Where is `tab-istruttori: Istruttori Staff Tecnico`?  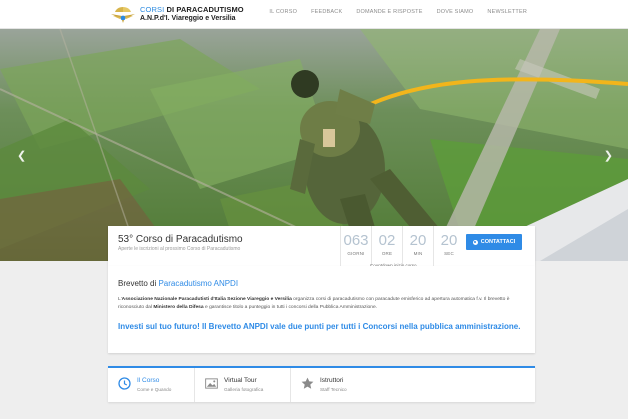
tab-istruttori: Istruttori Staff Tecnico is located at coordinates (413, 385).